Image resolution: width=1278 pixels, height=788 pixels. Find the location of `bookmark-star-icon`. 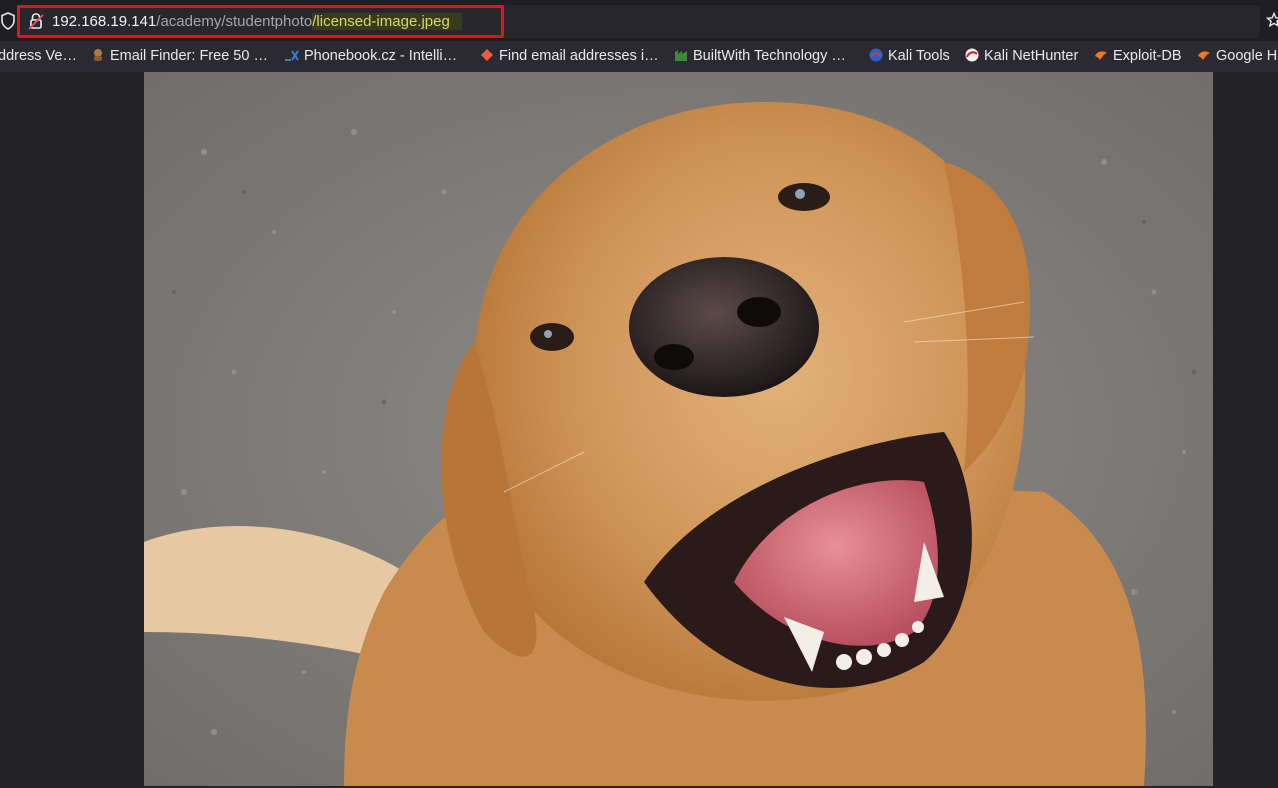

bookmark-star-icon is located at coordinates (1272, 20).